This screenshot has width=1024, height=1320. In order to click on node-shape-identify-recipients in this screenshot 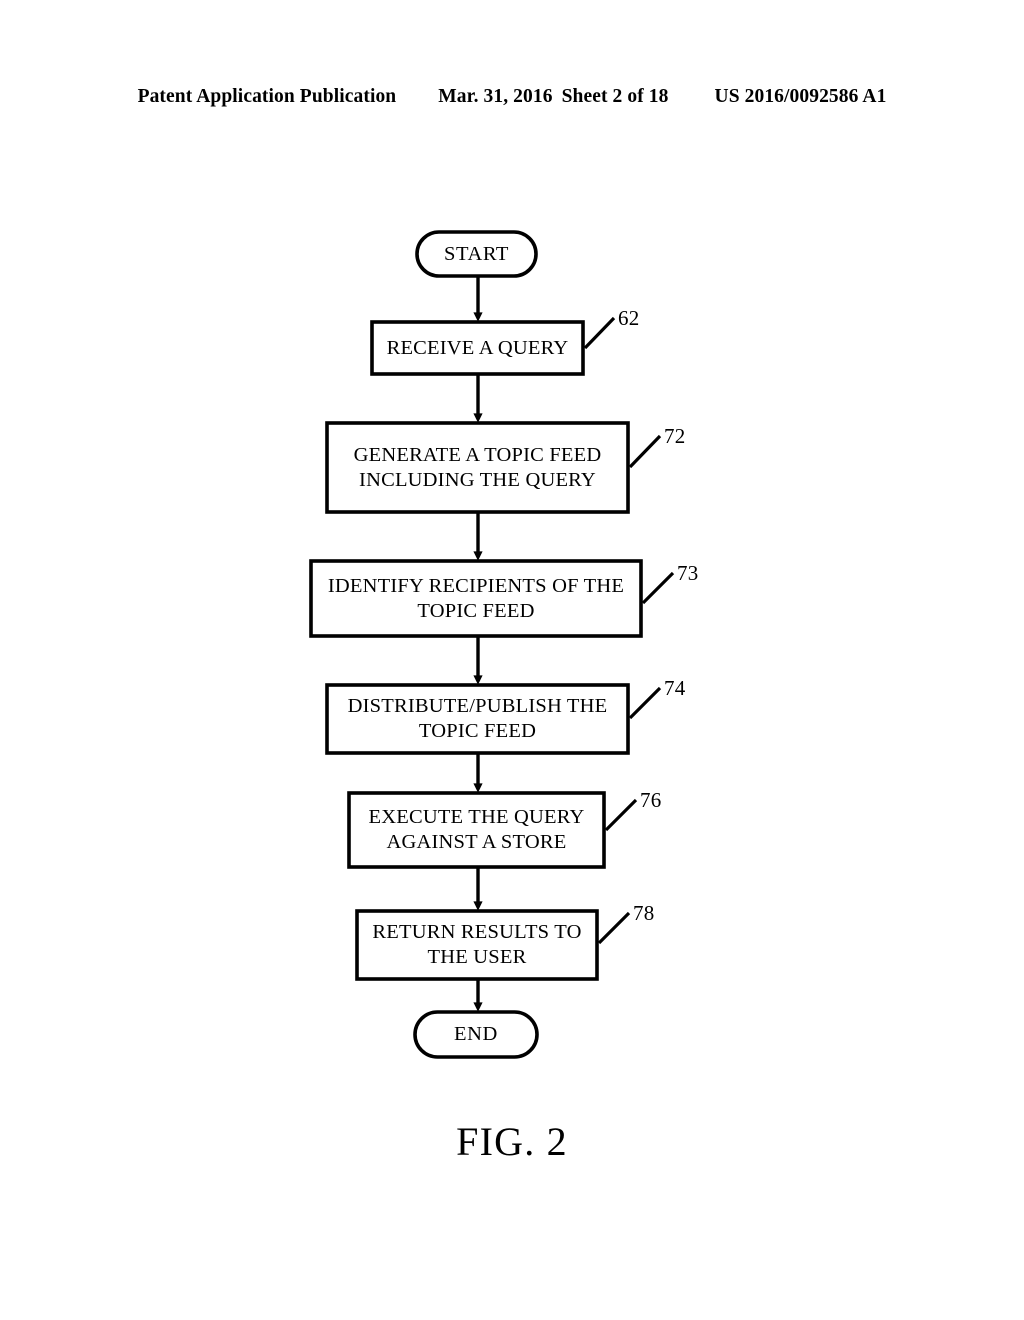, I will do `click(476, 598)`.